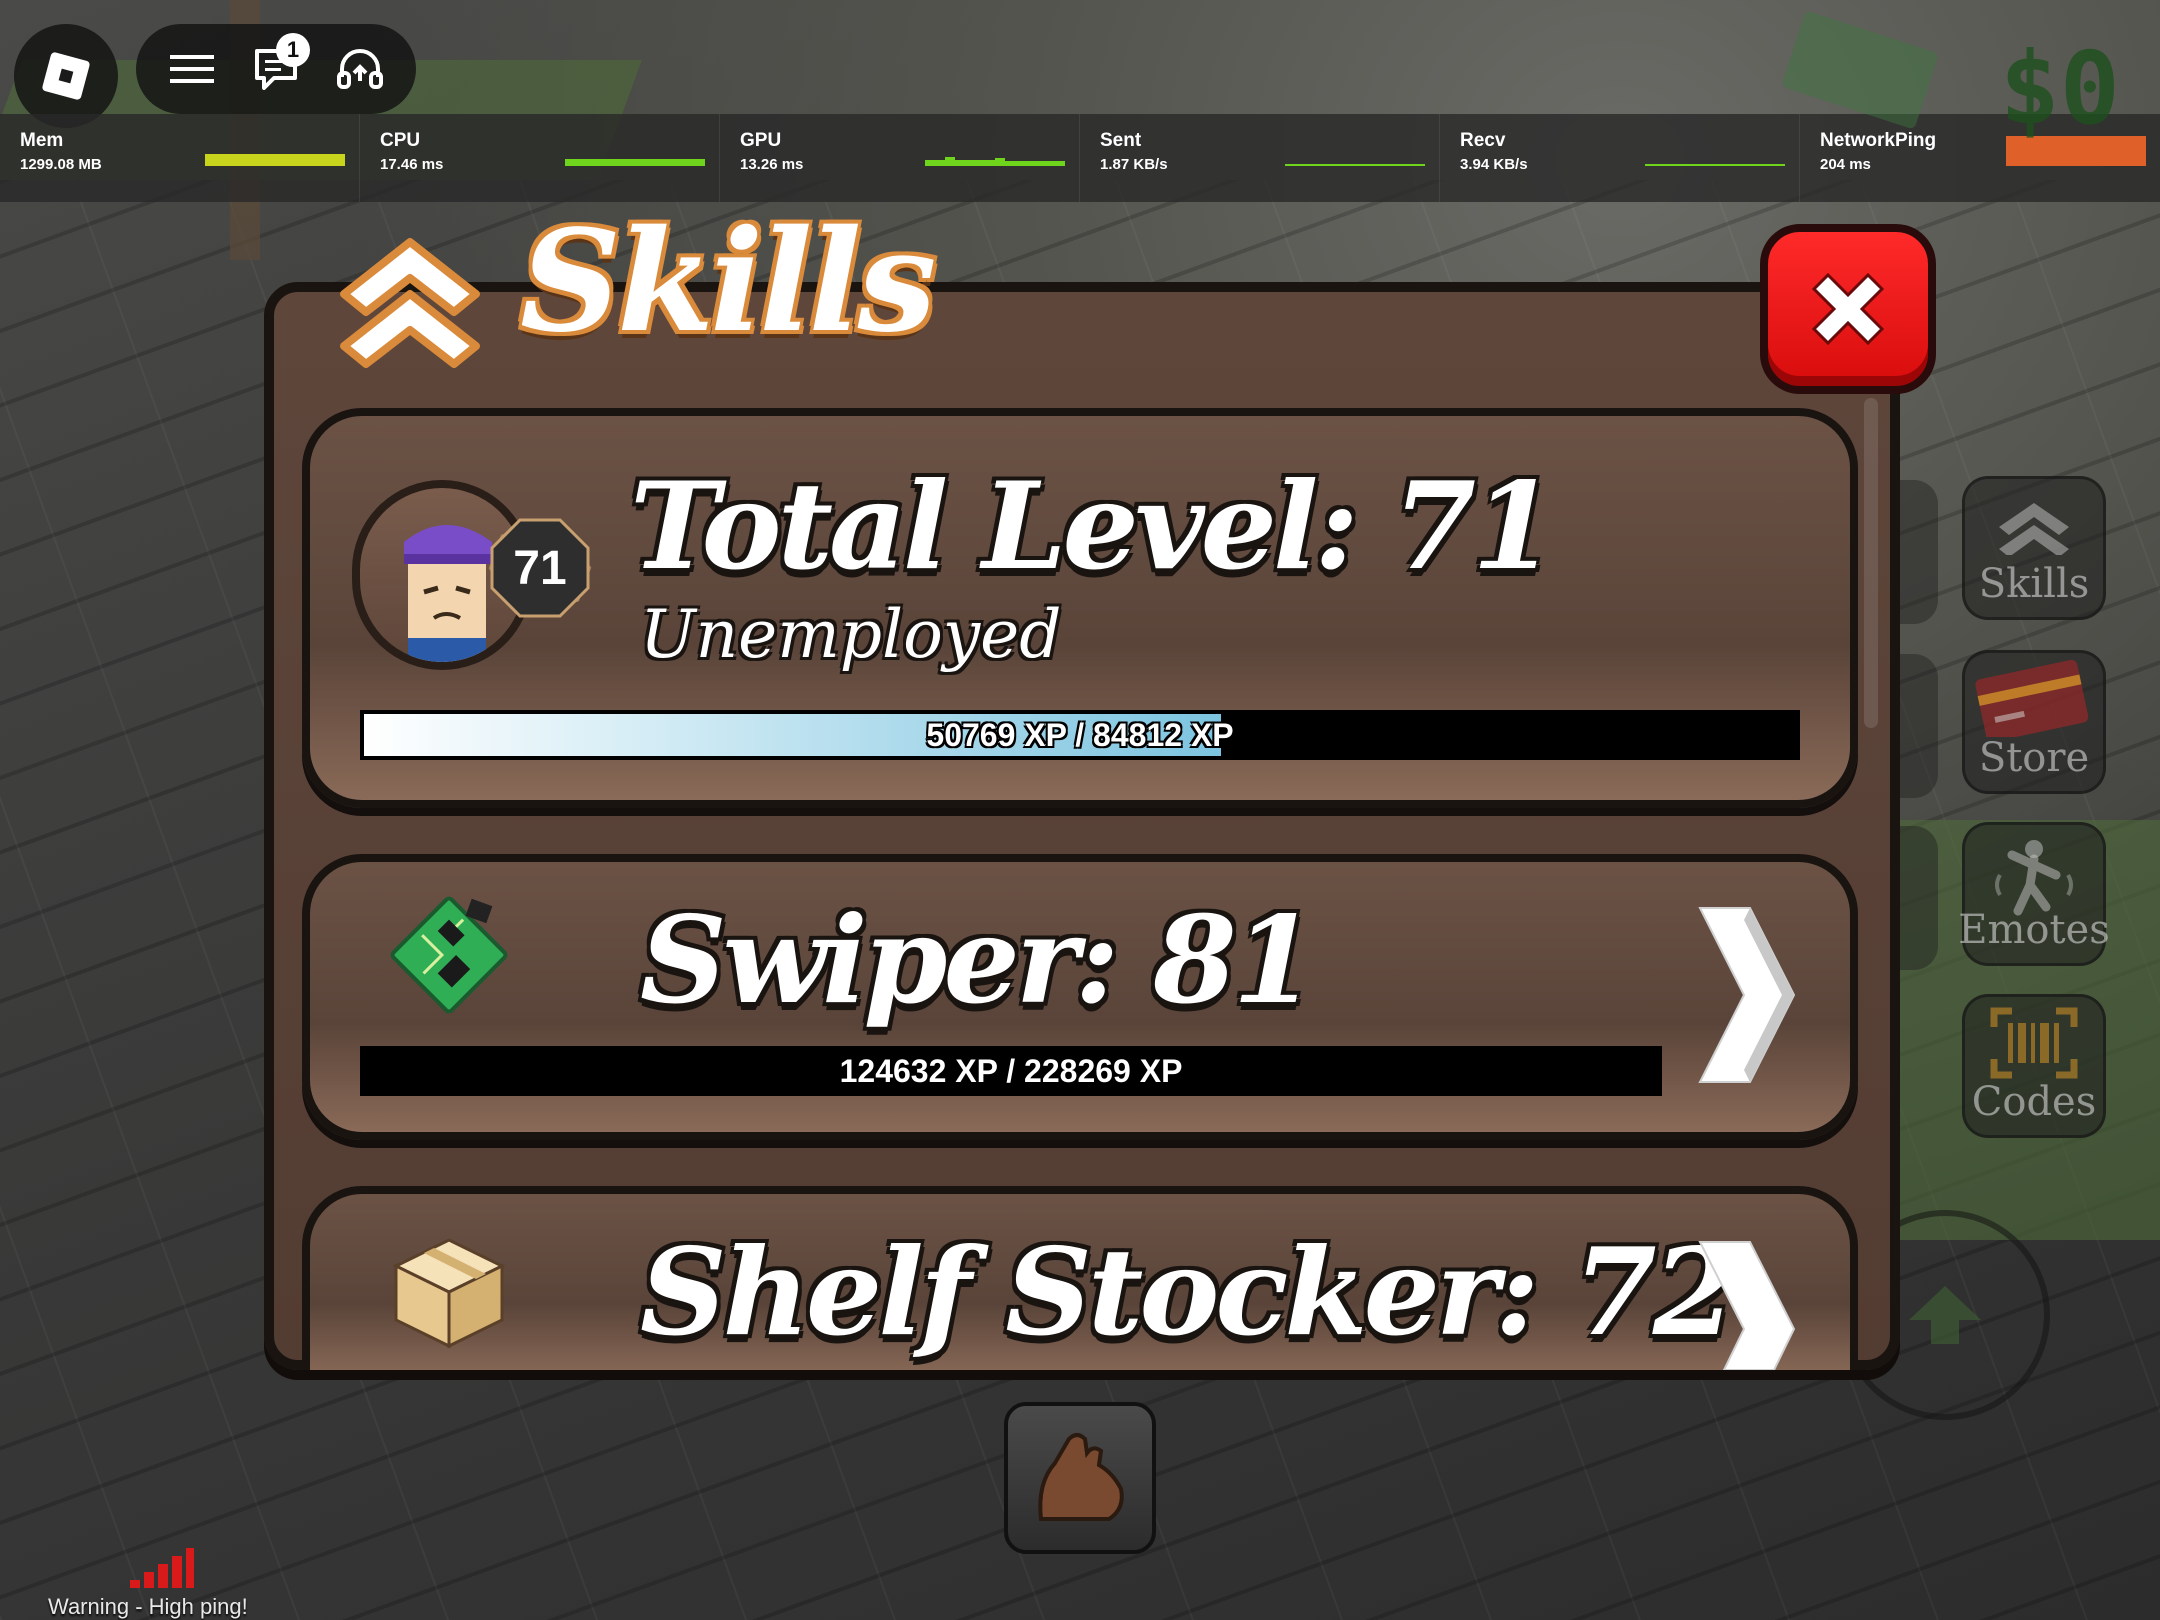 The image size is (2160, 1620). I want to click on stat-value: 204 ms, so click(1845, 164).